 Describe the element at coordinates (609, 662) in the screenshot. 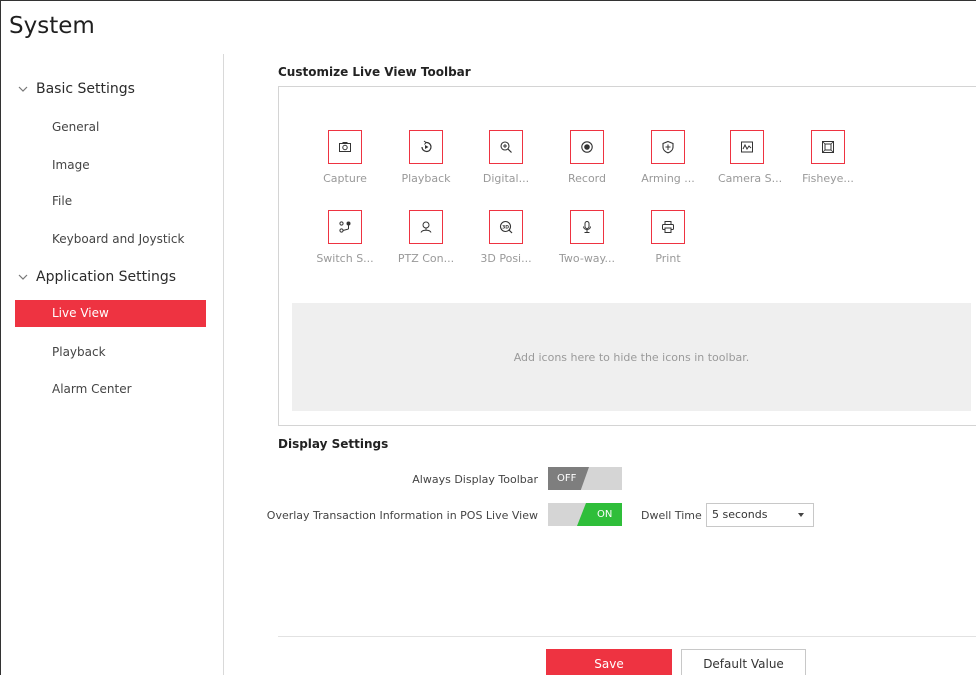

I see `save-button: Save` at that location.